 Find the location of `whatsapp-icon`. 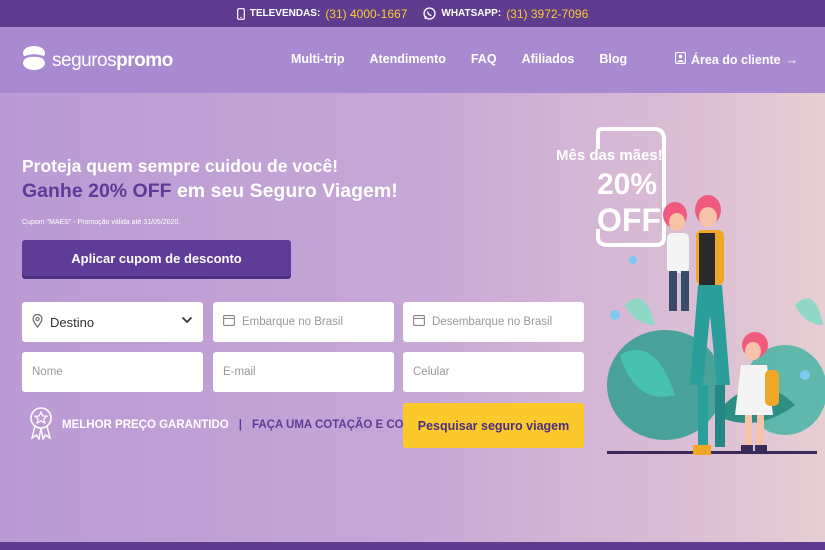

whatsapp-icon is located at coordinates (430, 13).